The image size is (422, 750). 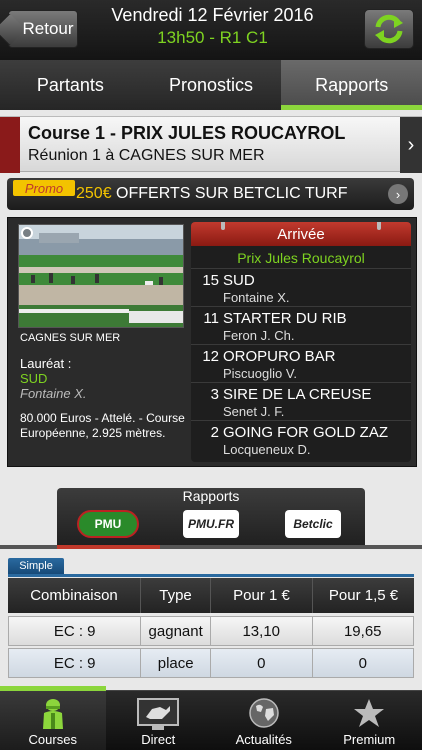 I want to click on tab-bar: Partants Pronostics Rapports, so click(x=211, y=85).